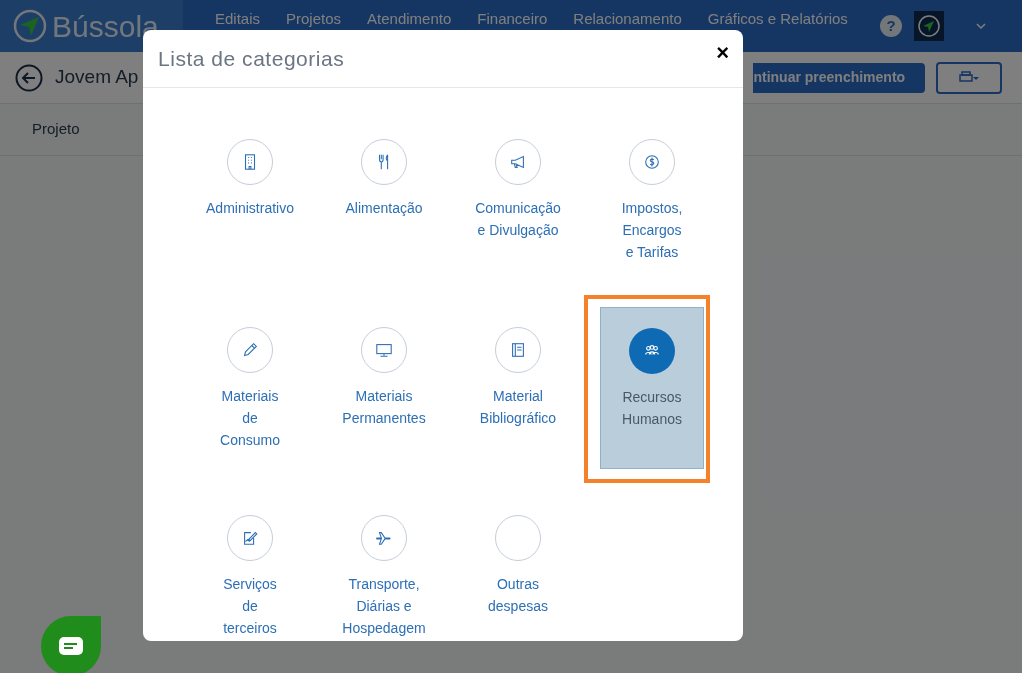  Describe the element at coordinates (384, 538) in the screenshot. I see `airplane-icon` at that location.